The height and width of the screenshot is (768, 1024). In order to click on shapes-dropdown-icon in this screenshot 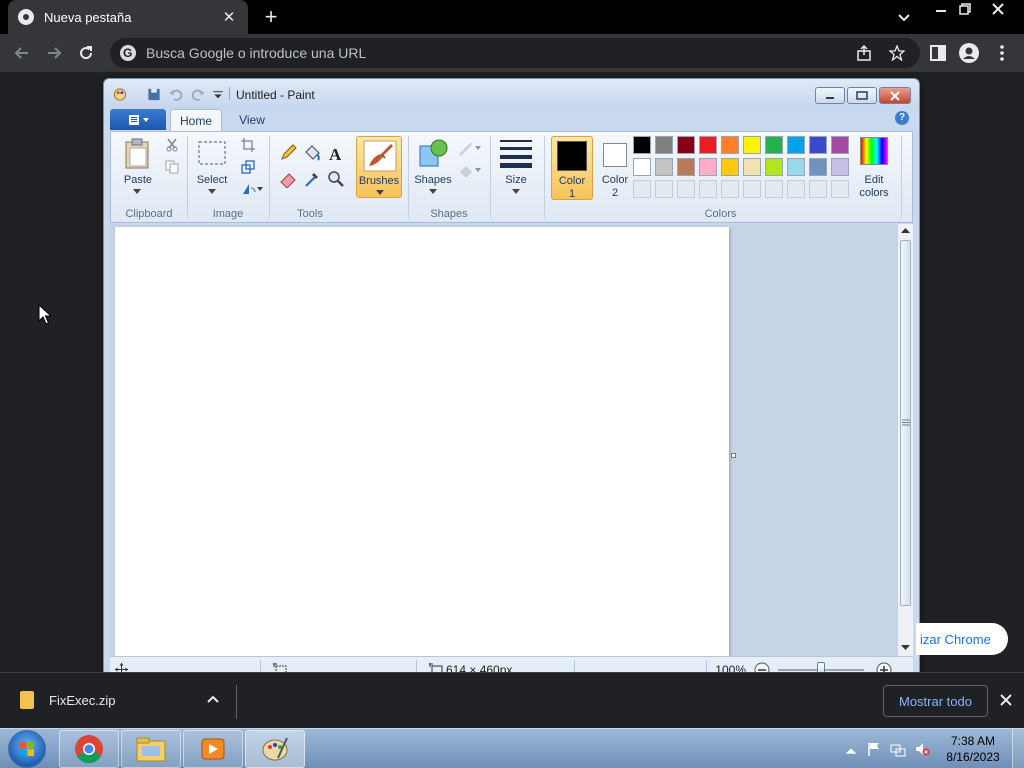, I will do `click(433, 192)`.